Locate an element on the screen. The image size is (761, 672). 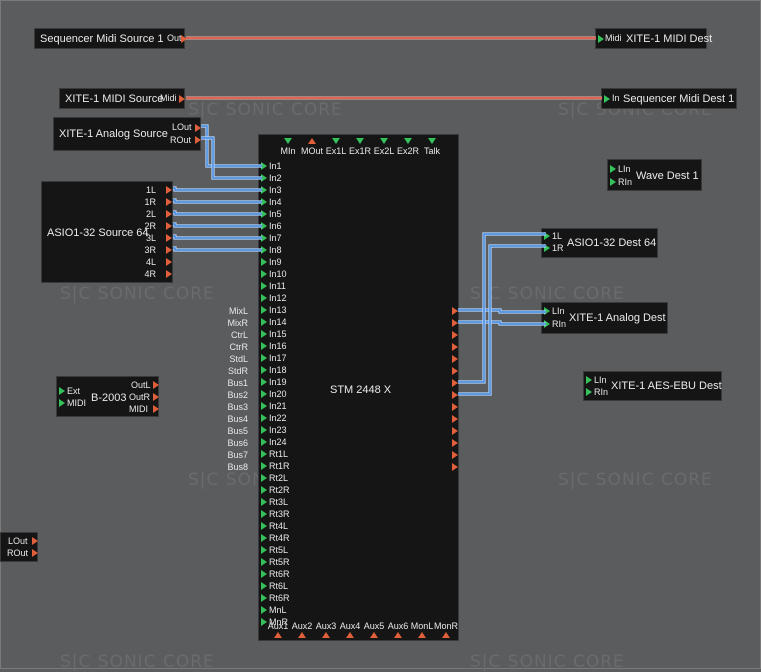
xite-analog-dest-module: LIn RIn XITE-1 Analog Dest is located at coordinates (604, 318).